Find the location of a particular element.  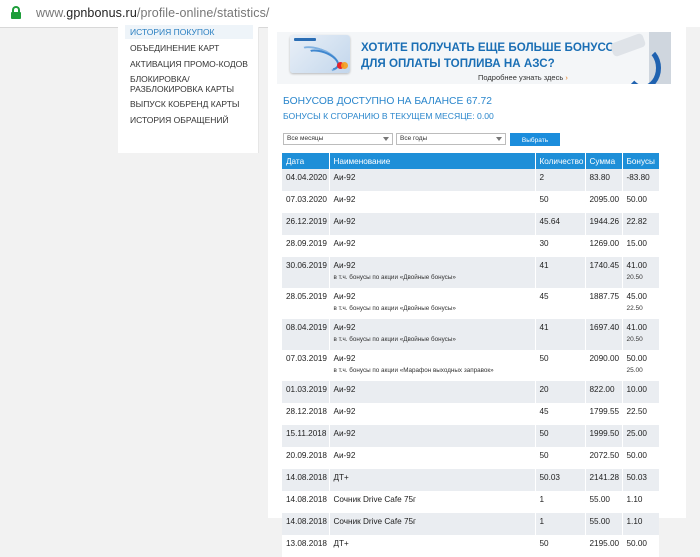

cell-sum-value: 1740.45 is located at coordinates (604, 265).